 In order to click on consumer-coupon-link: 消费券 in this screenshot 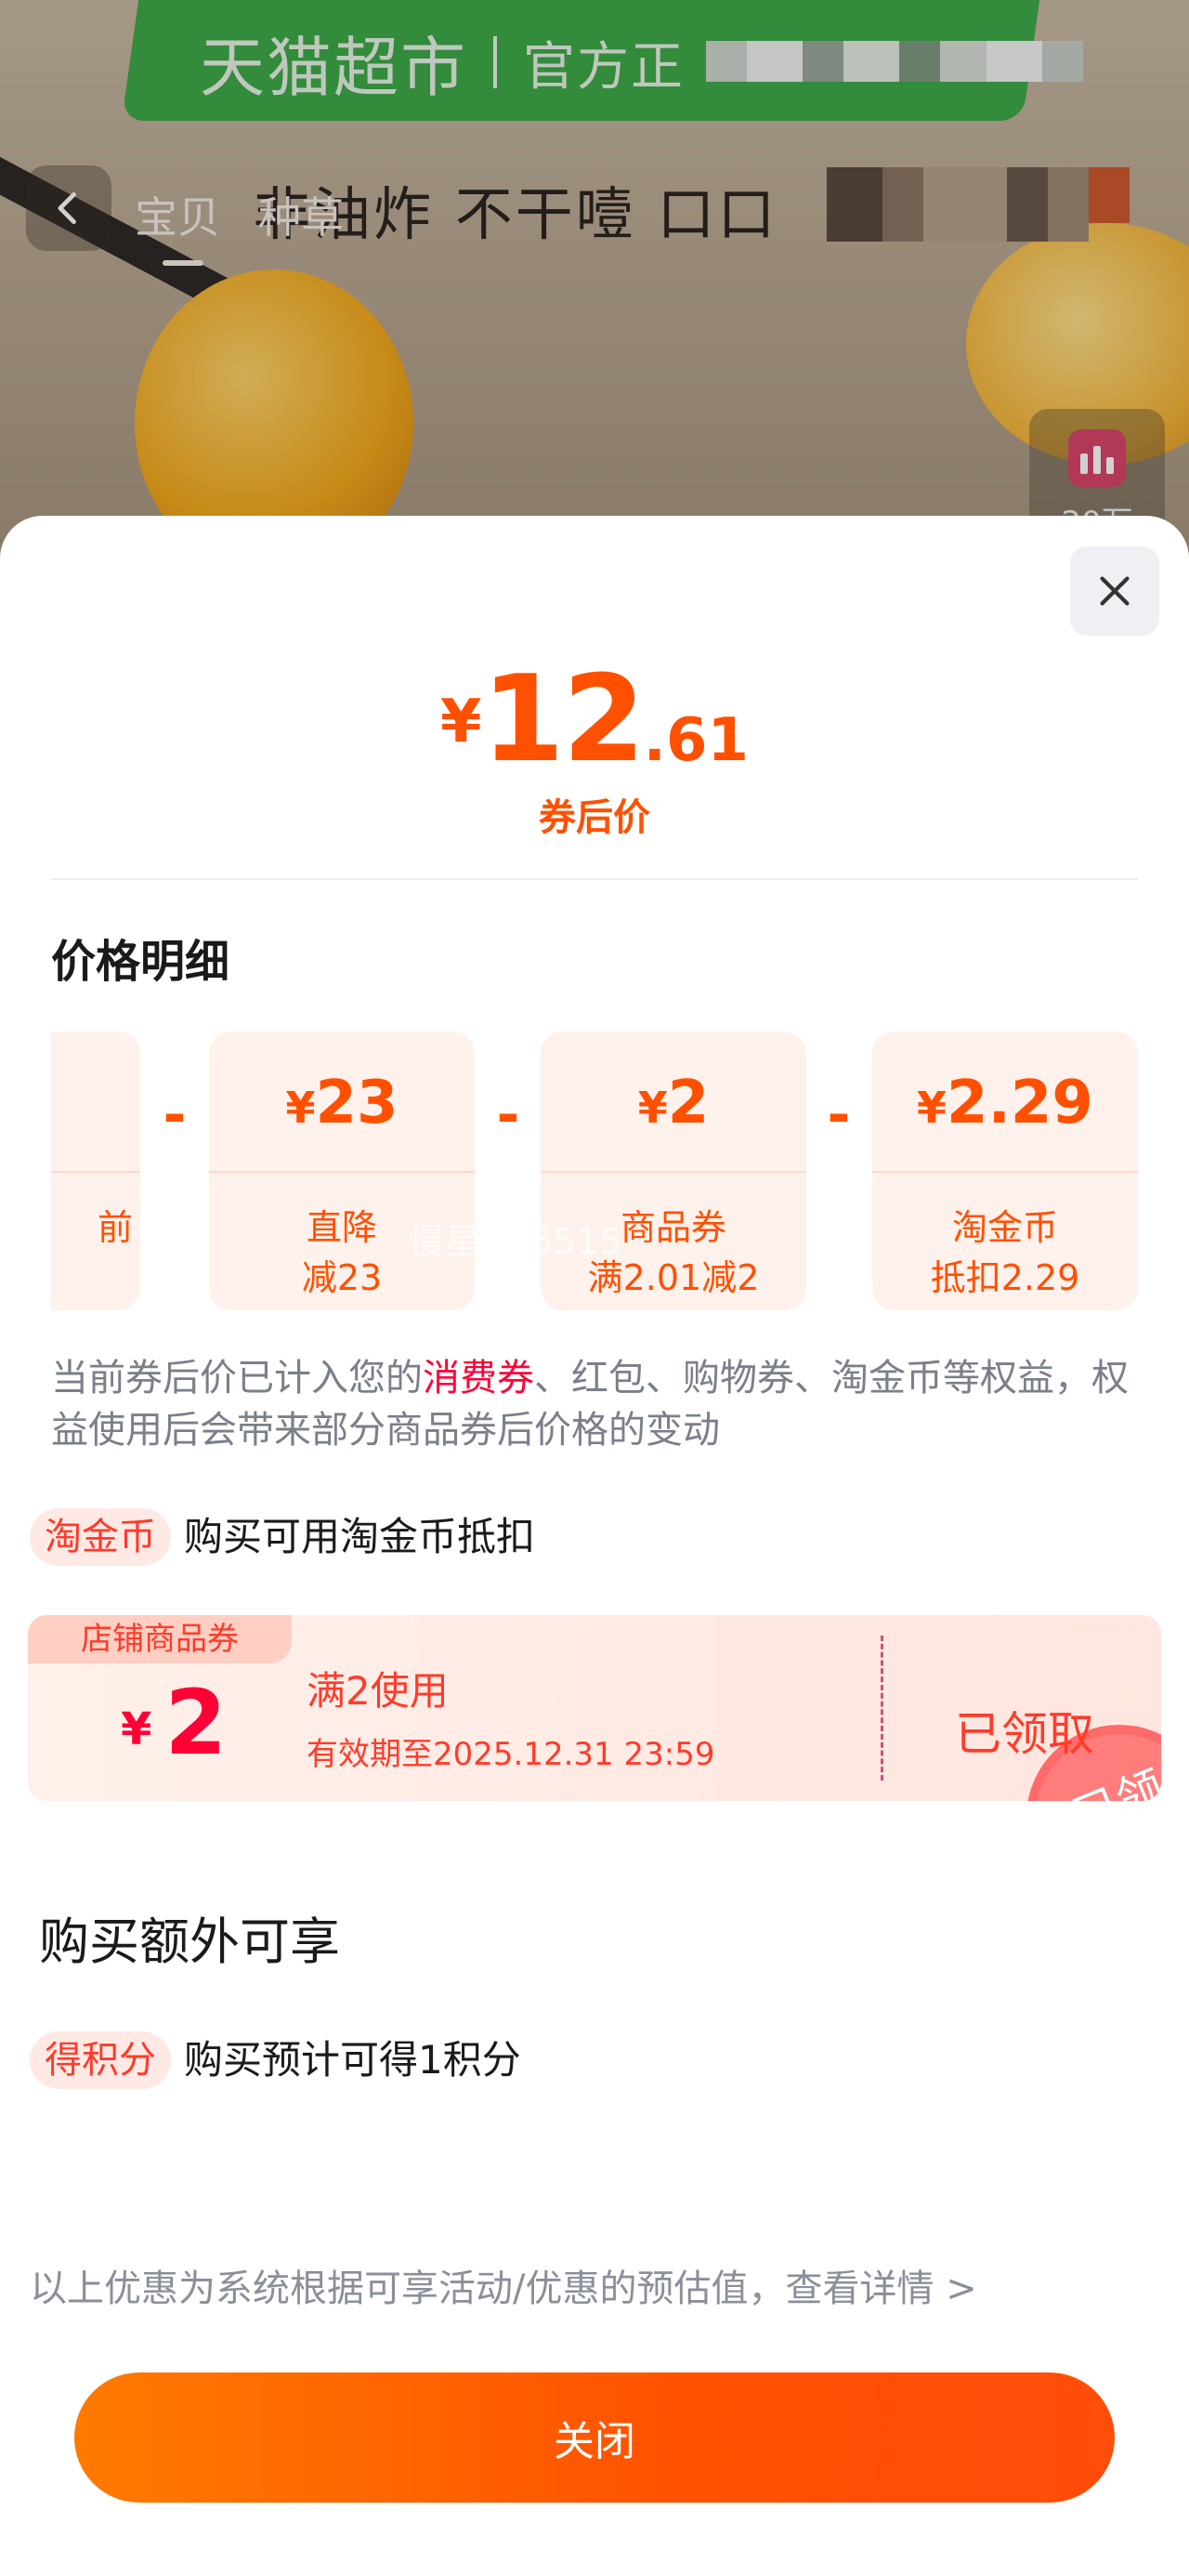, I will do `click(478, 1378)`.